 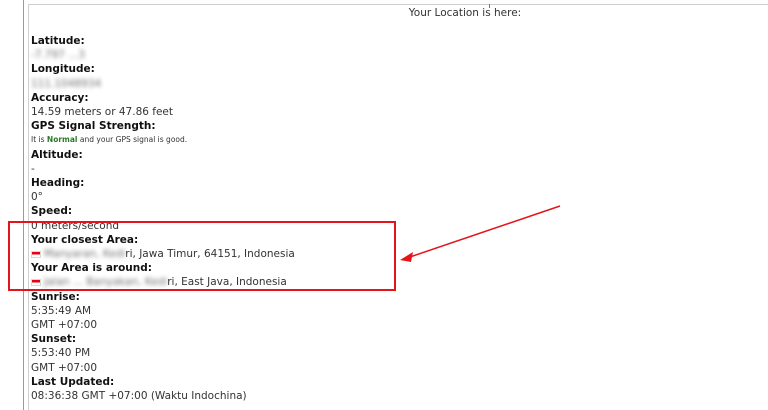 I want to click on heading-label: Heading:, so click(x=58, y=183).